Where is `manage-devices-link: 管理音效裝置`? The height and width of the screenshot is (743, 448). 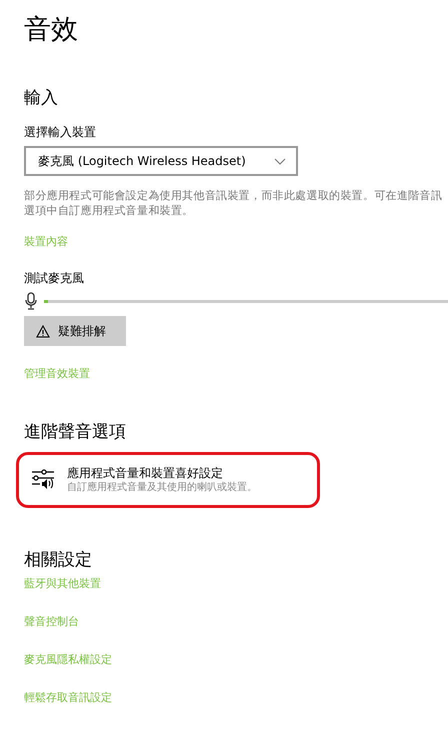 manage-devices-link: 管理音效裝置 is located at coordinates (57, 374).